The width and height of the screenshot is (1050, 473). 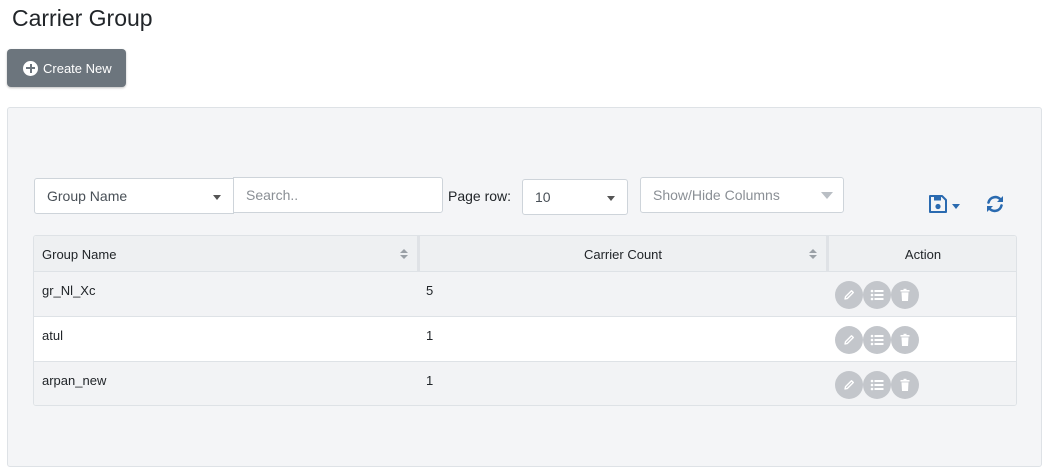 I want to click on table-header: Group Name Carrier Count Action, so click(x=525, y=254).